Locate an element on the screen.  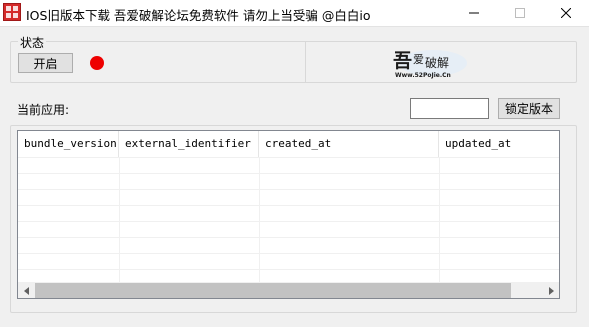
close-icon is located at coordinates (566, 13).